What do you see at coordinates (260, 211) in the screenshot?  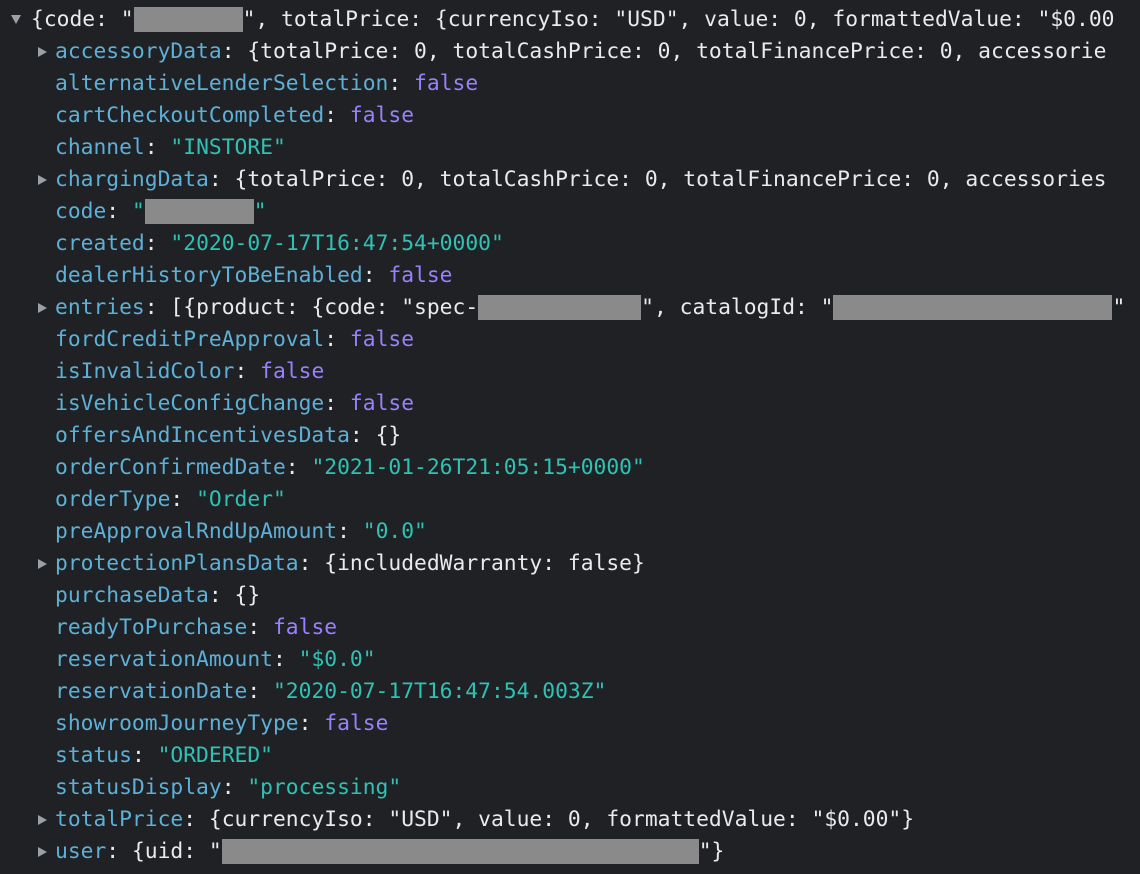 I see `property-value-end: "` at bounding box center [260, 211].